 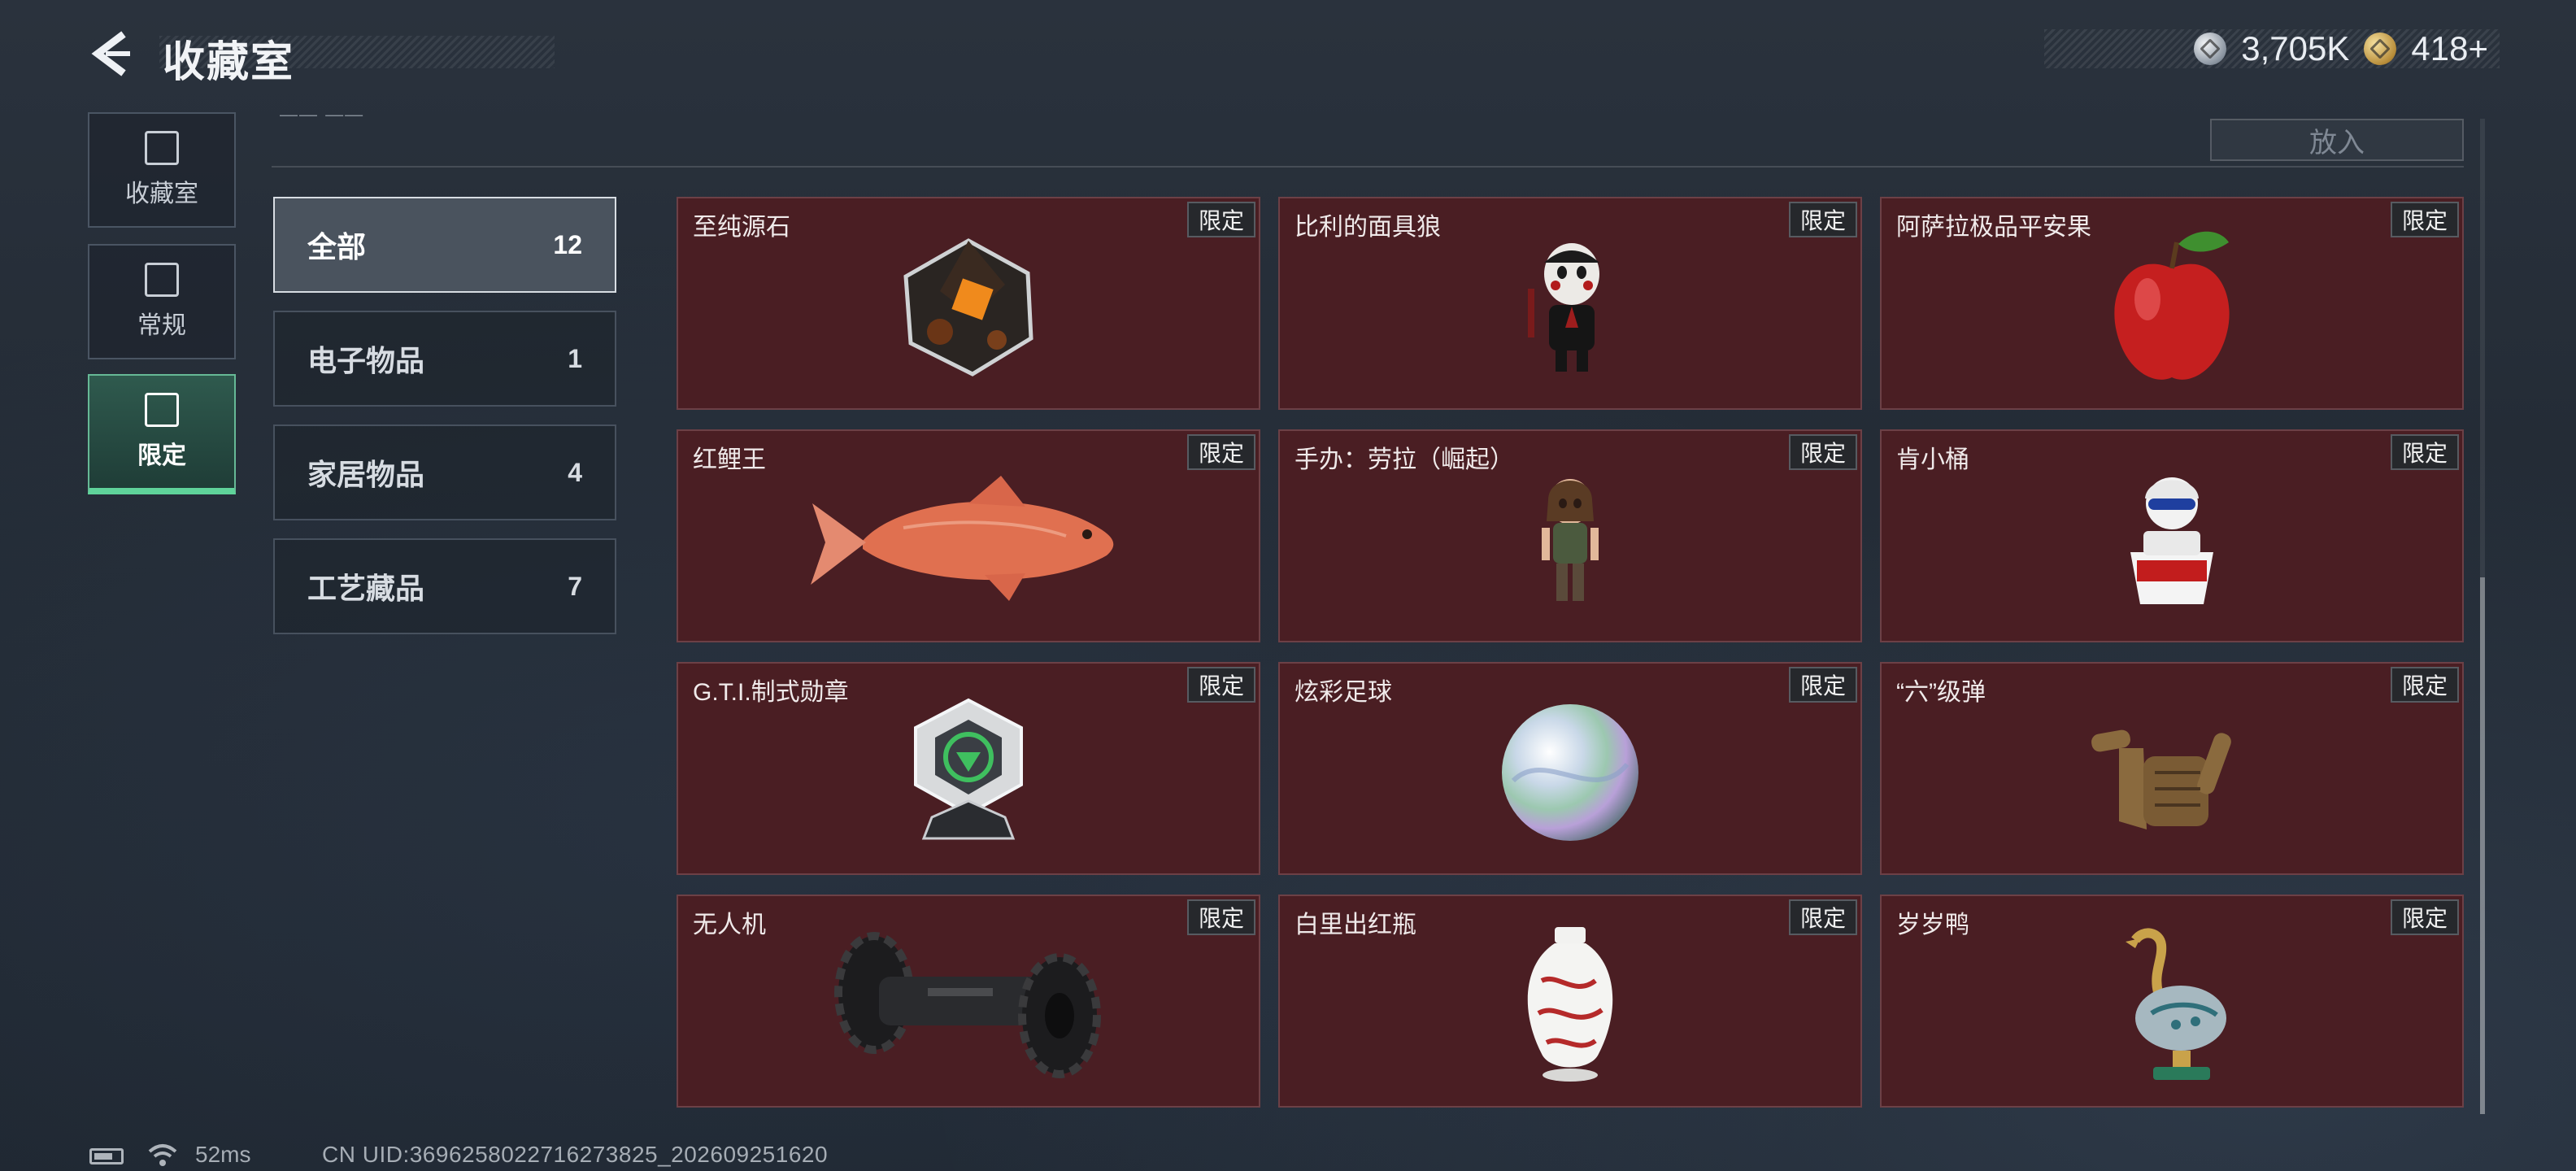 What do you see at coordinates (771, 693) in the screenshot?
I see `item-name: G.T.I.制式勋章` at bounding box center [771, 693].